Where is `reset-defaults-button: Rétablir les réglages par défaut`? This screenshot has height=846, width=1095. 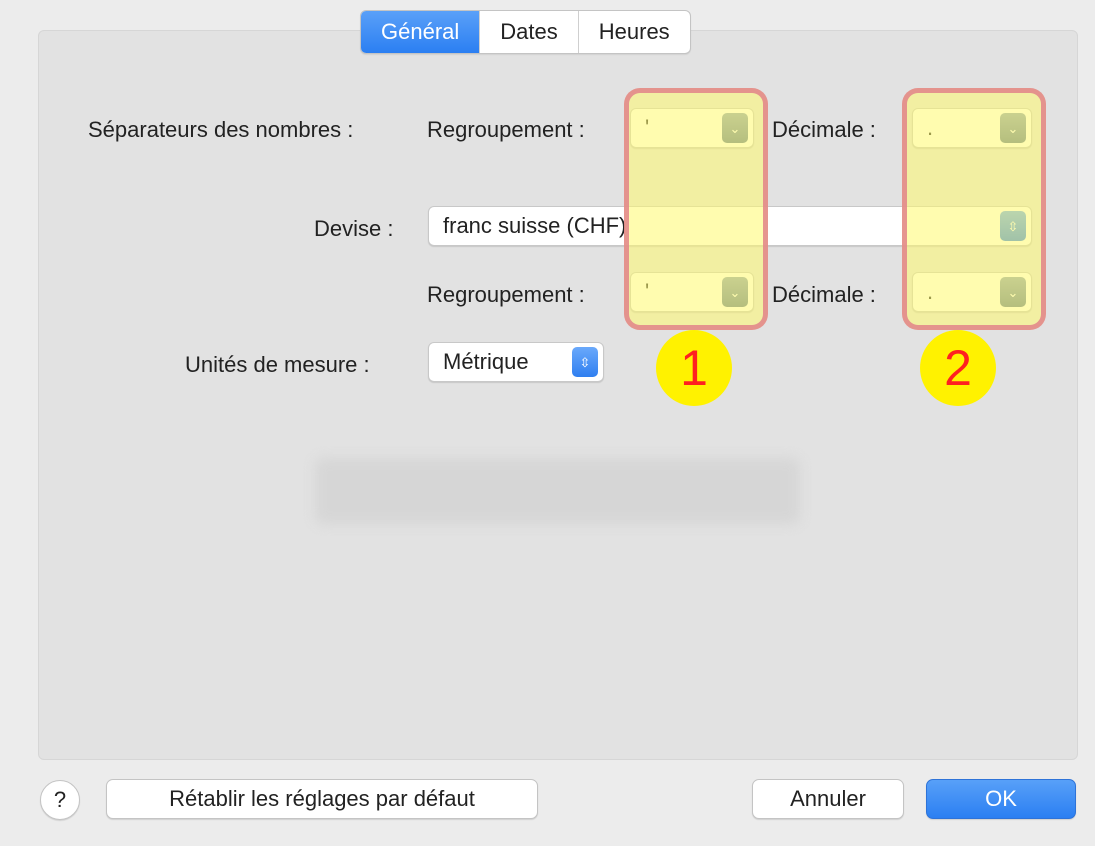
reset-defaults-button: Rétablir les réglages par défaut is located at coordinates (322, 799).